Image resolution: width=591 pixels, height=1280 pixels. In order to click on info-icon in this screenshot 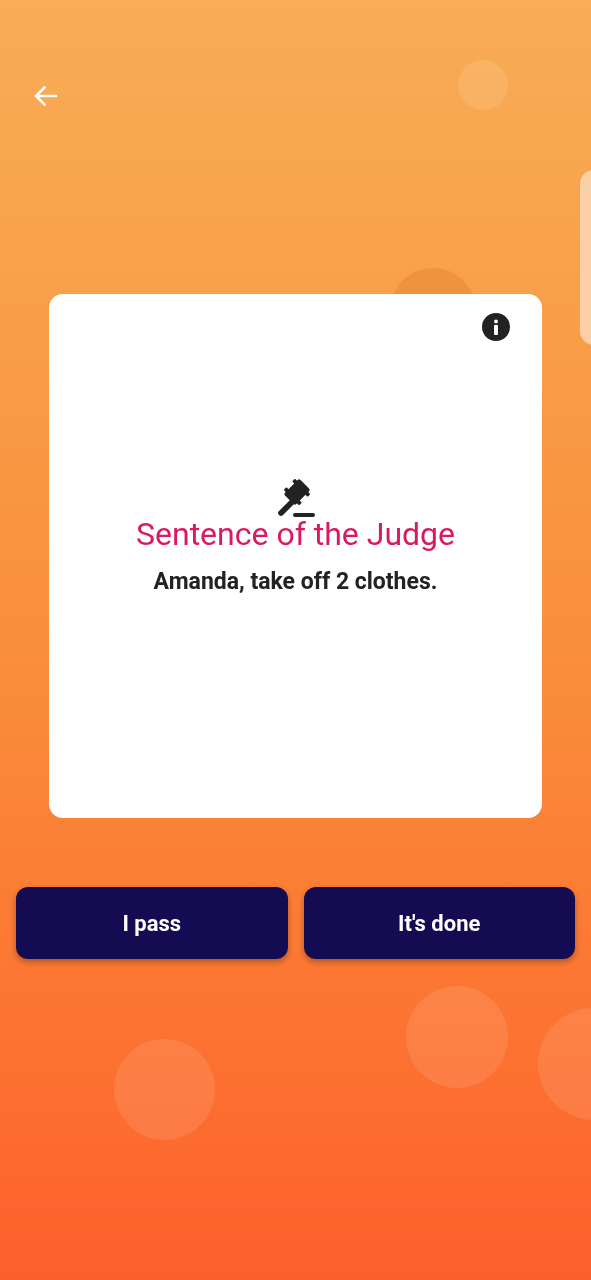, I will do `click(496, 327)`.